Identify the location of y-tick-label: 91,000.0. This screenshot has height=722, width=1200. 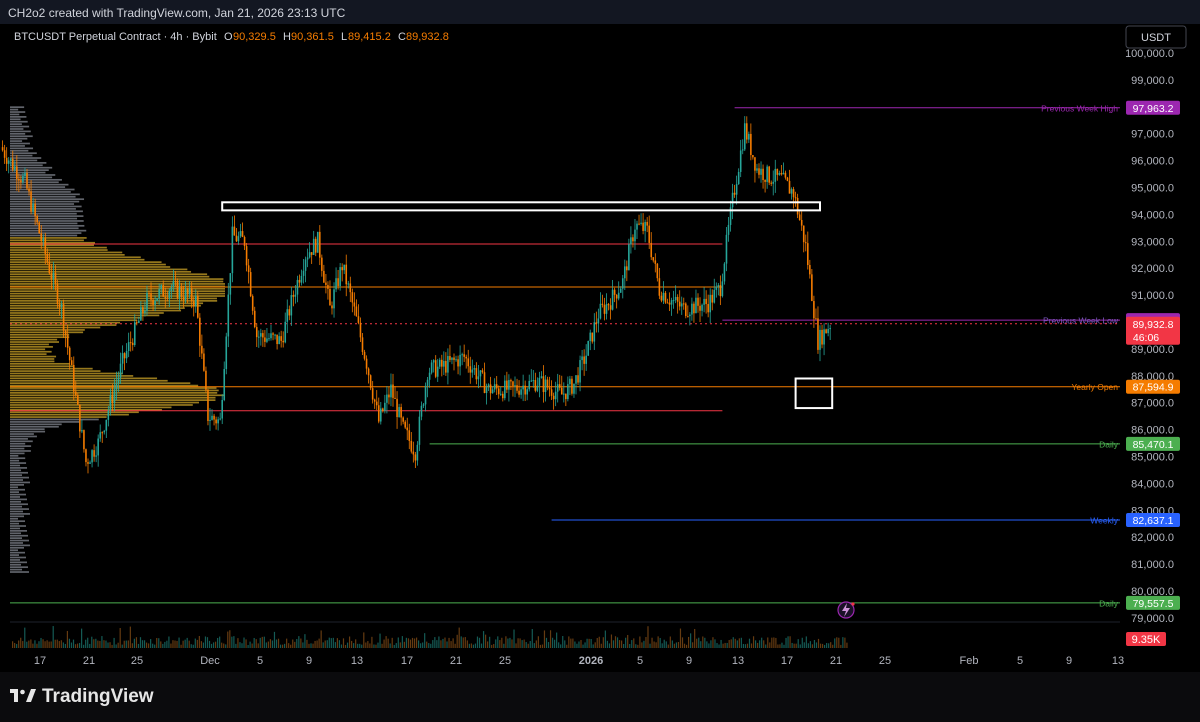
(1152, 296).